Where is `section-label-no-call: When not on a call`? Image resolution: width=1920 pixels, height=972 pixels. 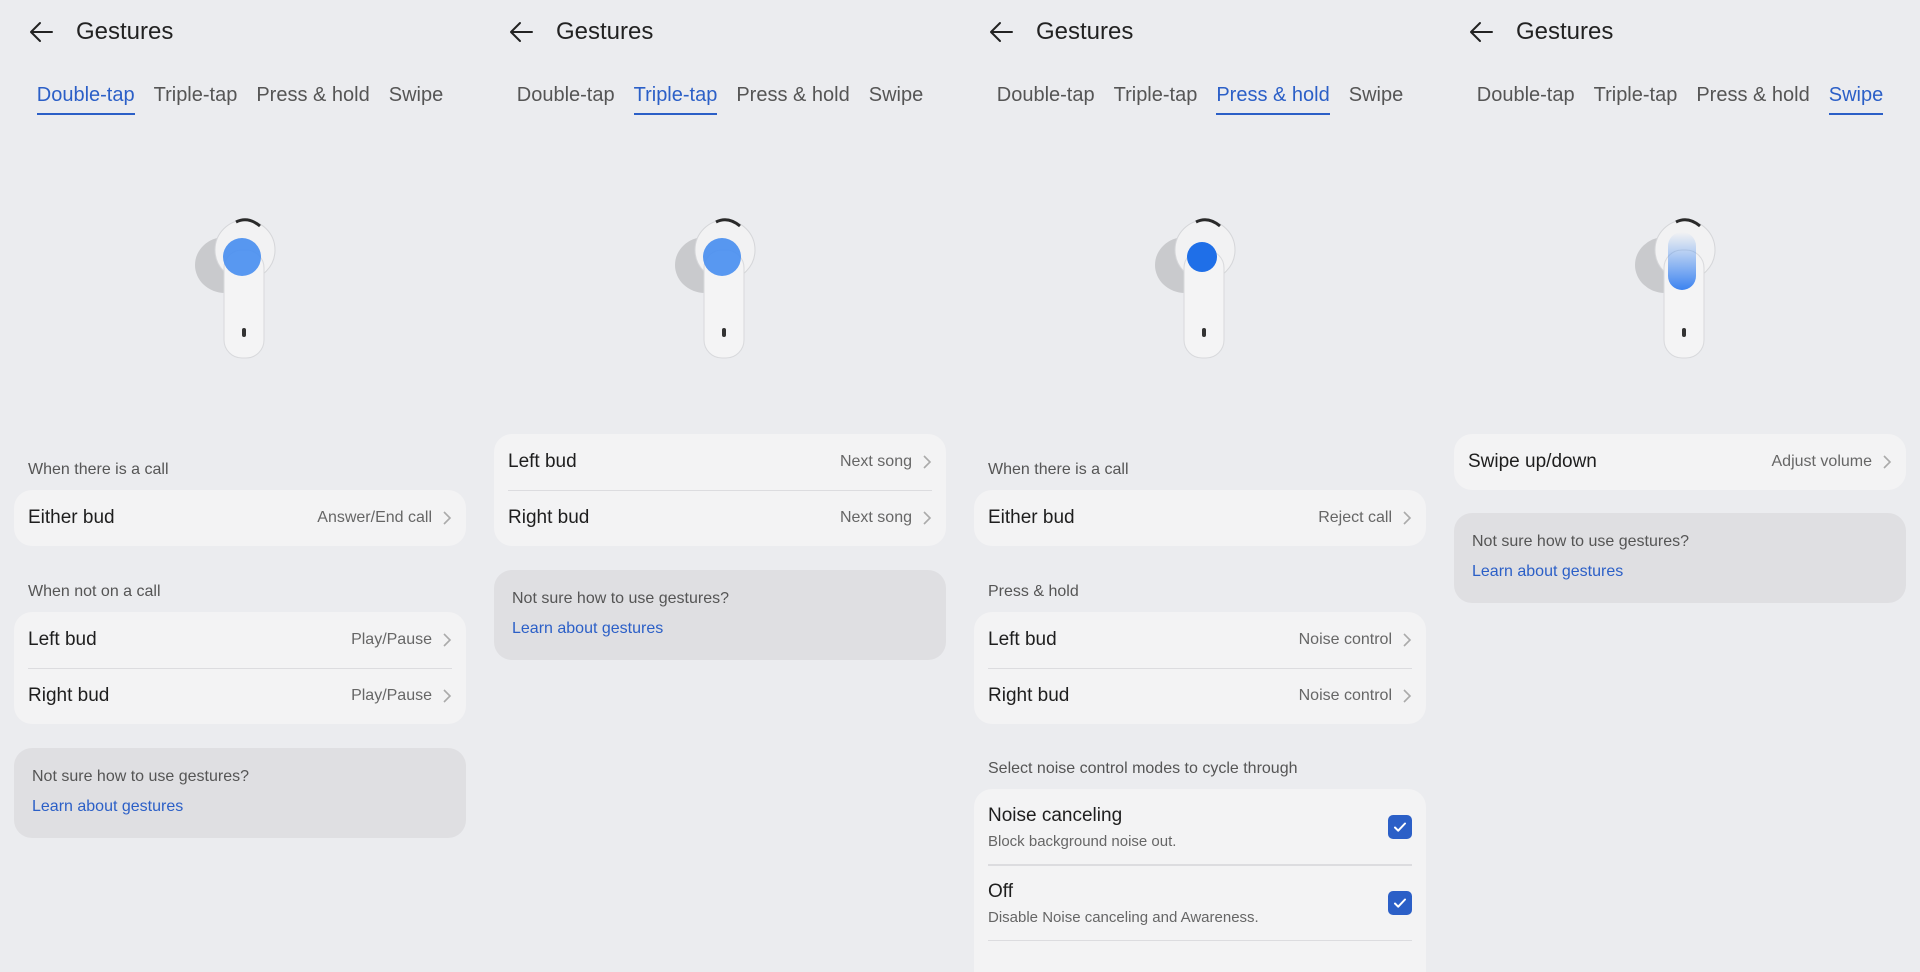 section-label-no-call: When not on a call is located at coordinates (94, 591).